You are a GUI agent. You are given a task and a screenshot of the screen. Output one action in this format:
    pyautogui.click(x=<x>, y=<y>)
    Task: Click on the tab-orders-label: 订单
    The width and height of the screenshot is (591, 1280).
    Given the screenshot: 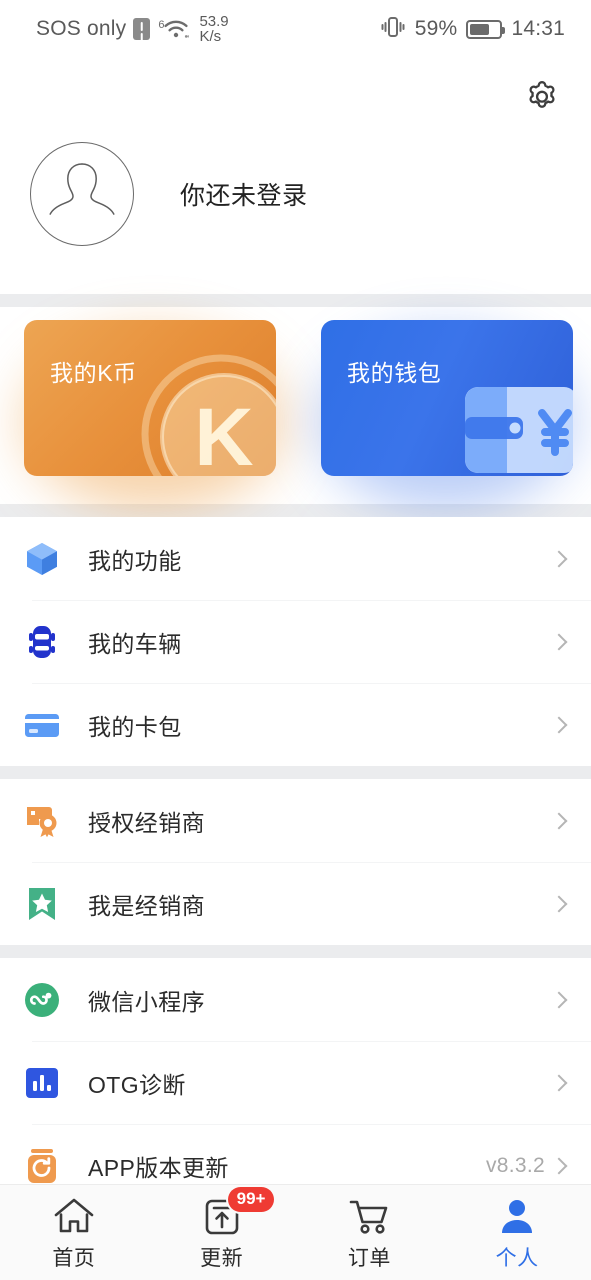 What is the action you would take?
    pyautogui.click(x=369, y=1258)
    